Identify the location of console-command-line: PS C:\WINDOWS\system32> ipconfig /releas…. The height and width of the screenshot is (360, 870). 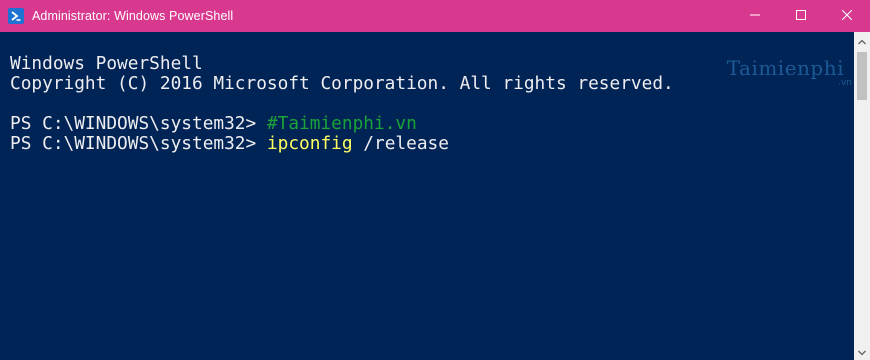
(432, 144).